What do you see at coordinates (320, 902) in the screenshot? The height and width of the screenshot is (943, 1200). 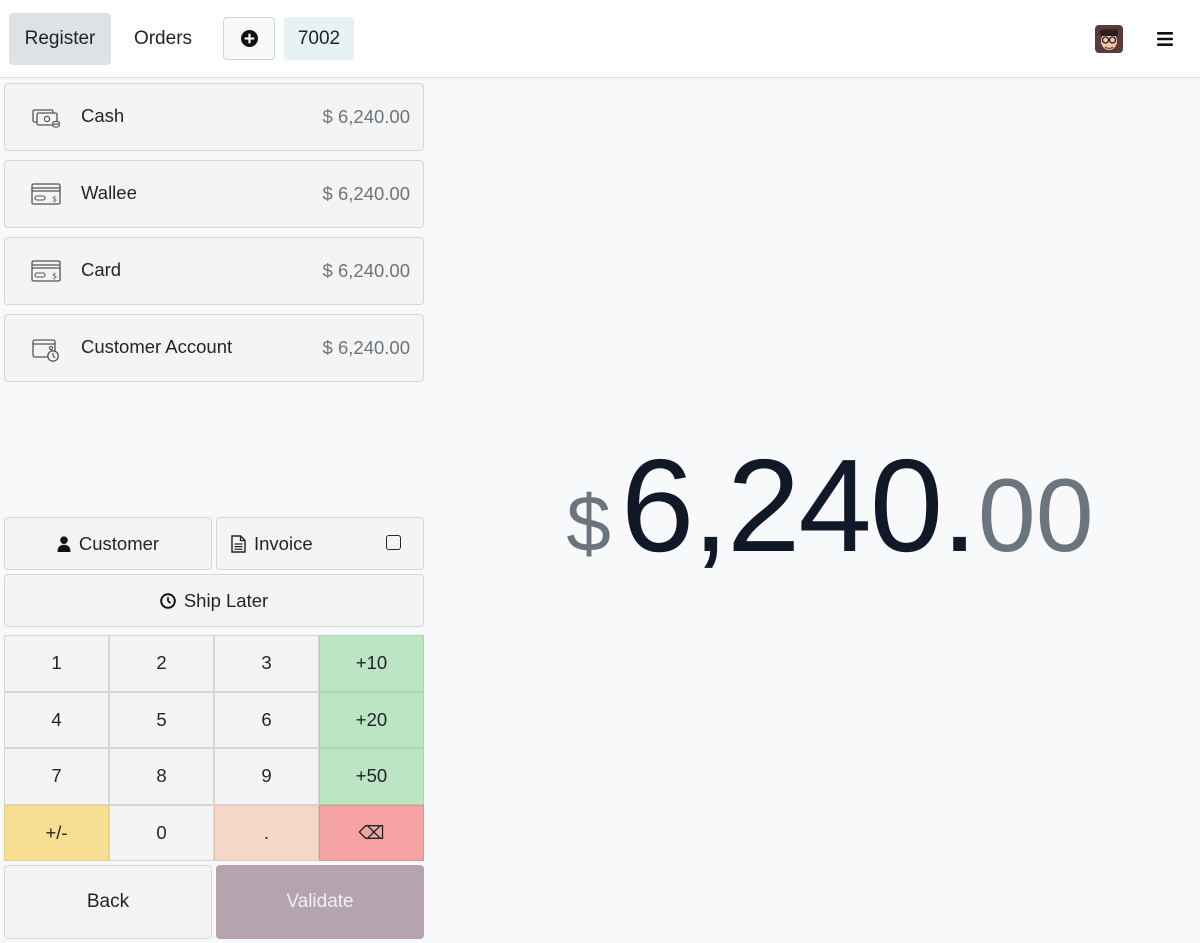 I see `validate-button: Validate` at bounding box center [320, 902].